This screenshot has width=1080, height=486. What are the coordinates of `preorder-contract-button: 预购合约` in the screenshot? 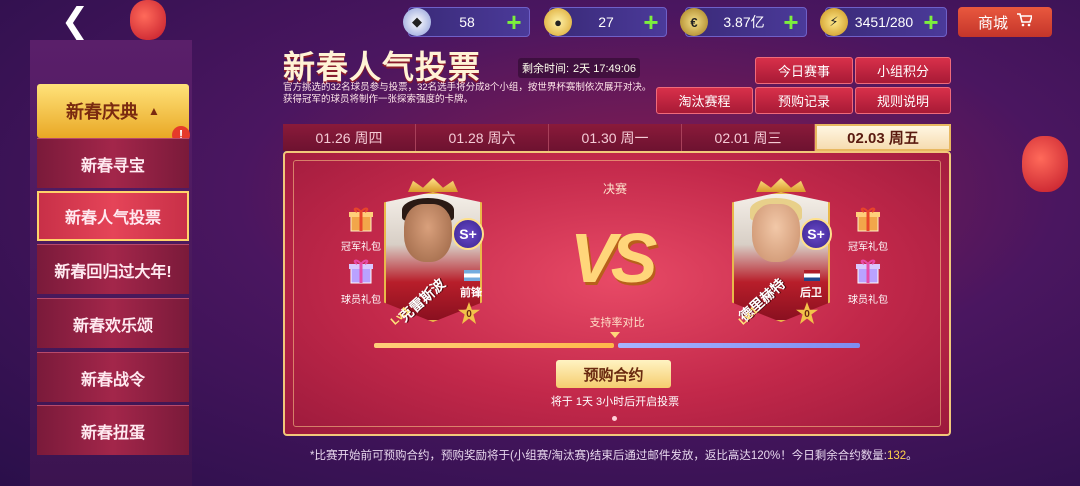 It's located at (613, 374).